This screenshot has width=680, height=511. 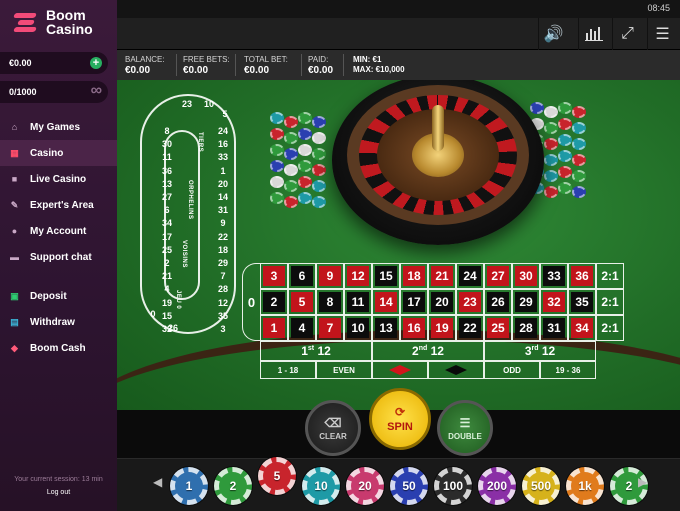 I want to click on nav-my-account: ● My Account, so click(x=58, y=231).